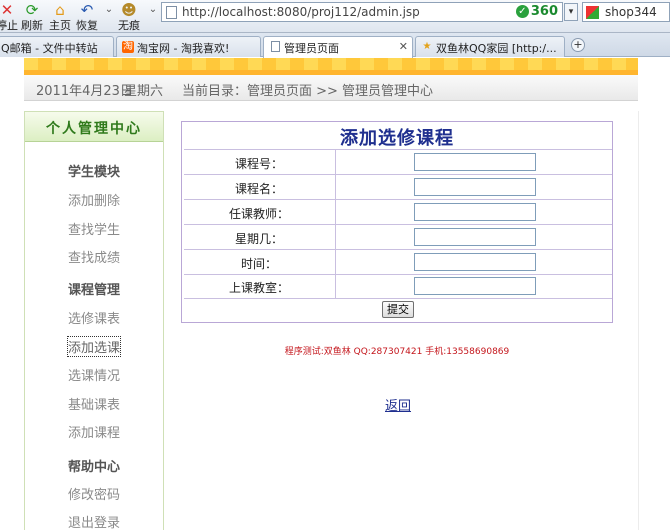  What do you see at coordinates (57, 46) in the screenshot?
I see `tab-mail: Q邮箱 - 文件中转站` at bounding box center [57, 46].